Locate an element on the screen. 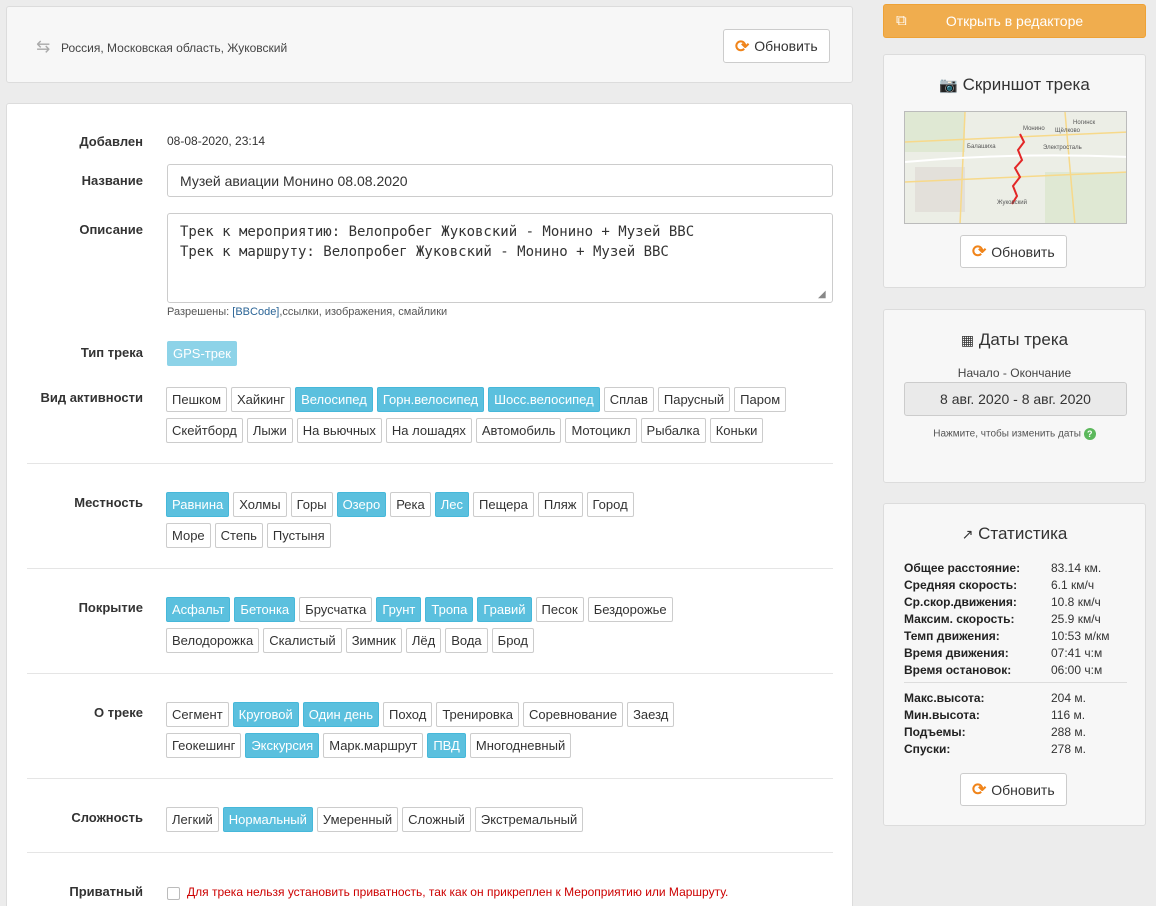 This screenshot has width=1156, height=906. difficulty-tag: Нормальный is located at coordinates (267, 819).